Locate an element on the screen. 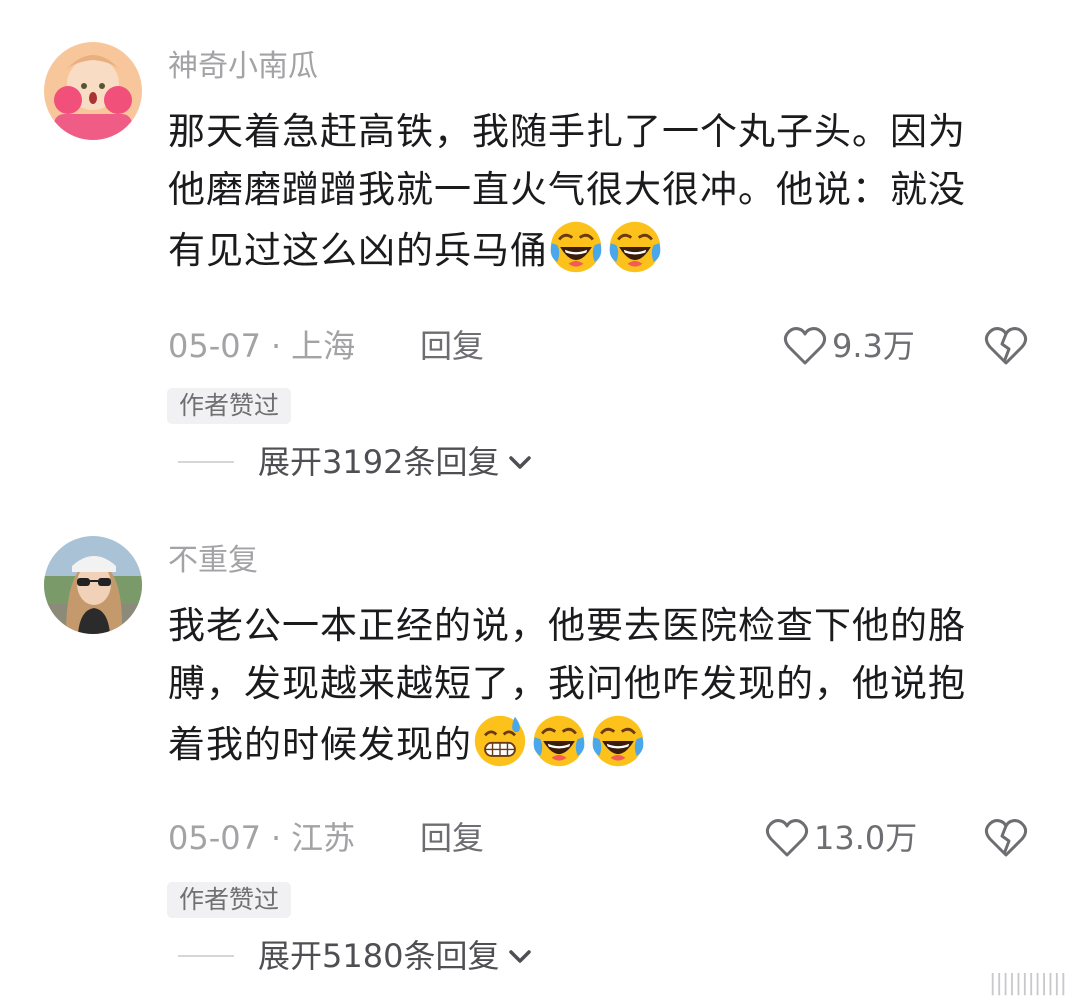 Image resolution: width=1080 pixels, height=1002 pixels. expand-replies-button: 展开5180条回复 is located at coordinates (356, 956).